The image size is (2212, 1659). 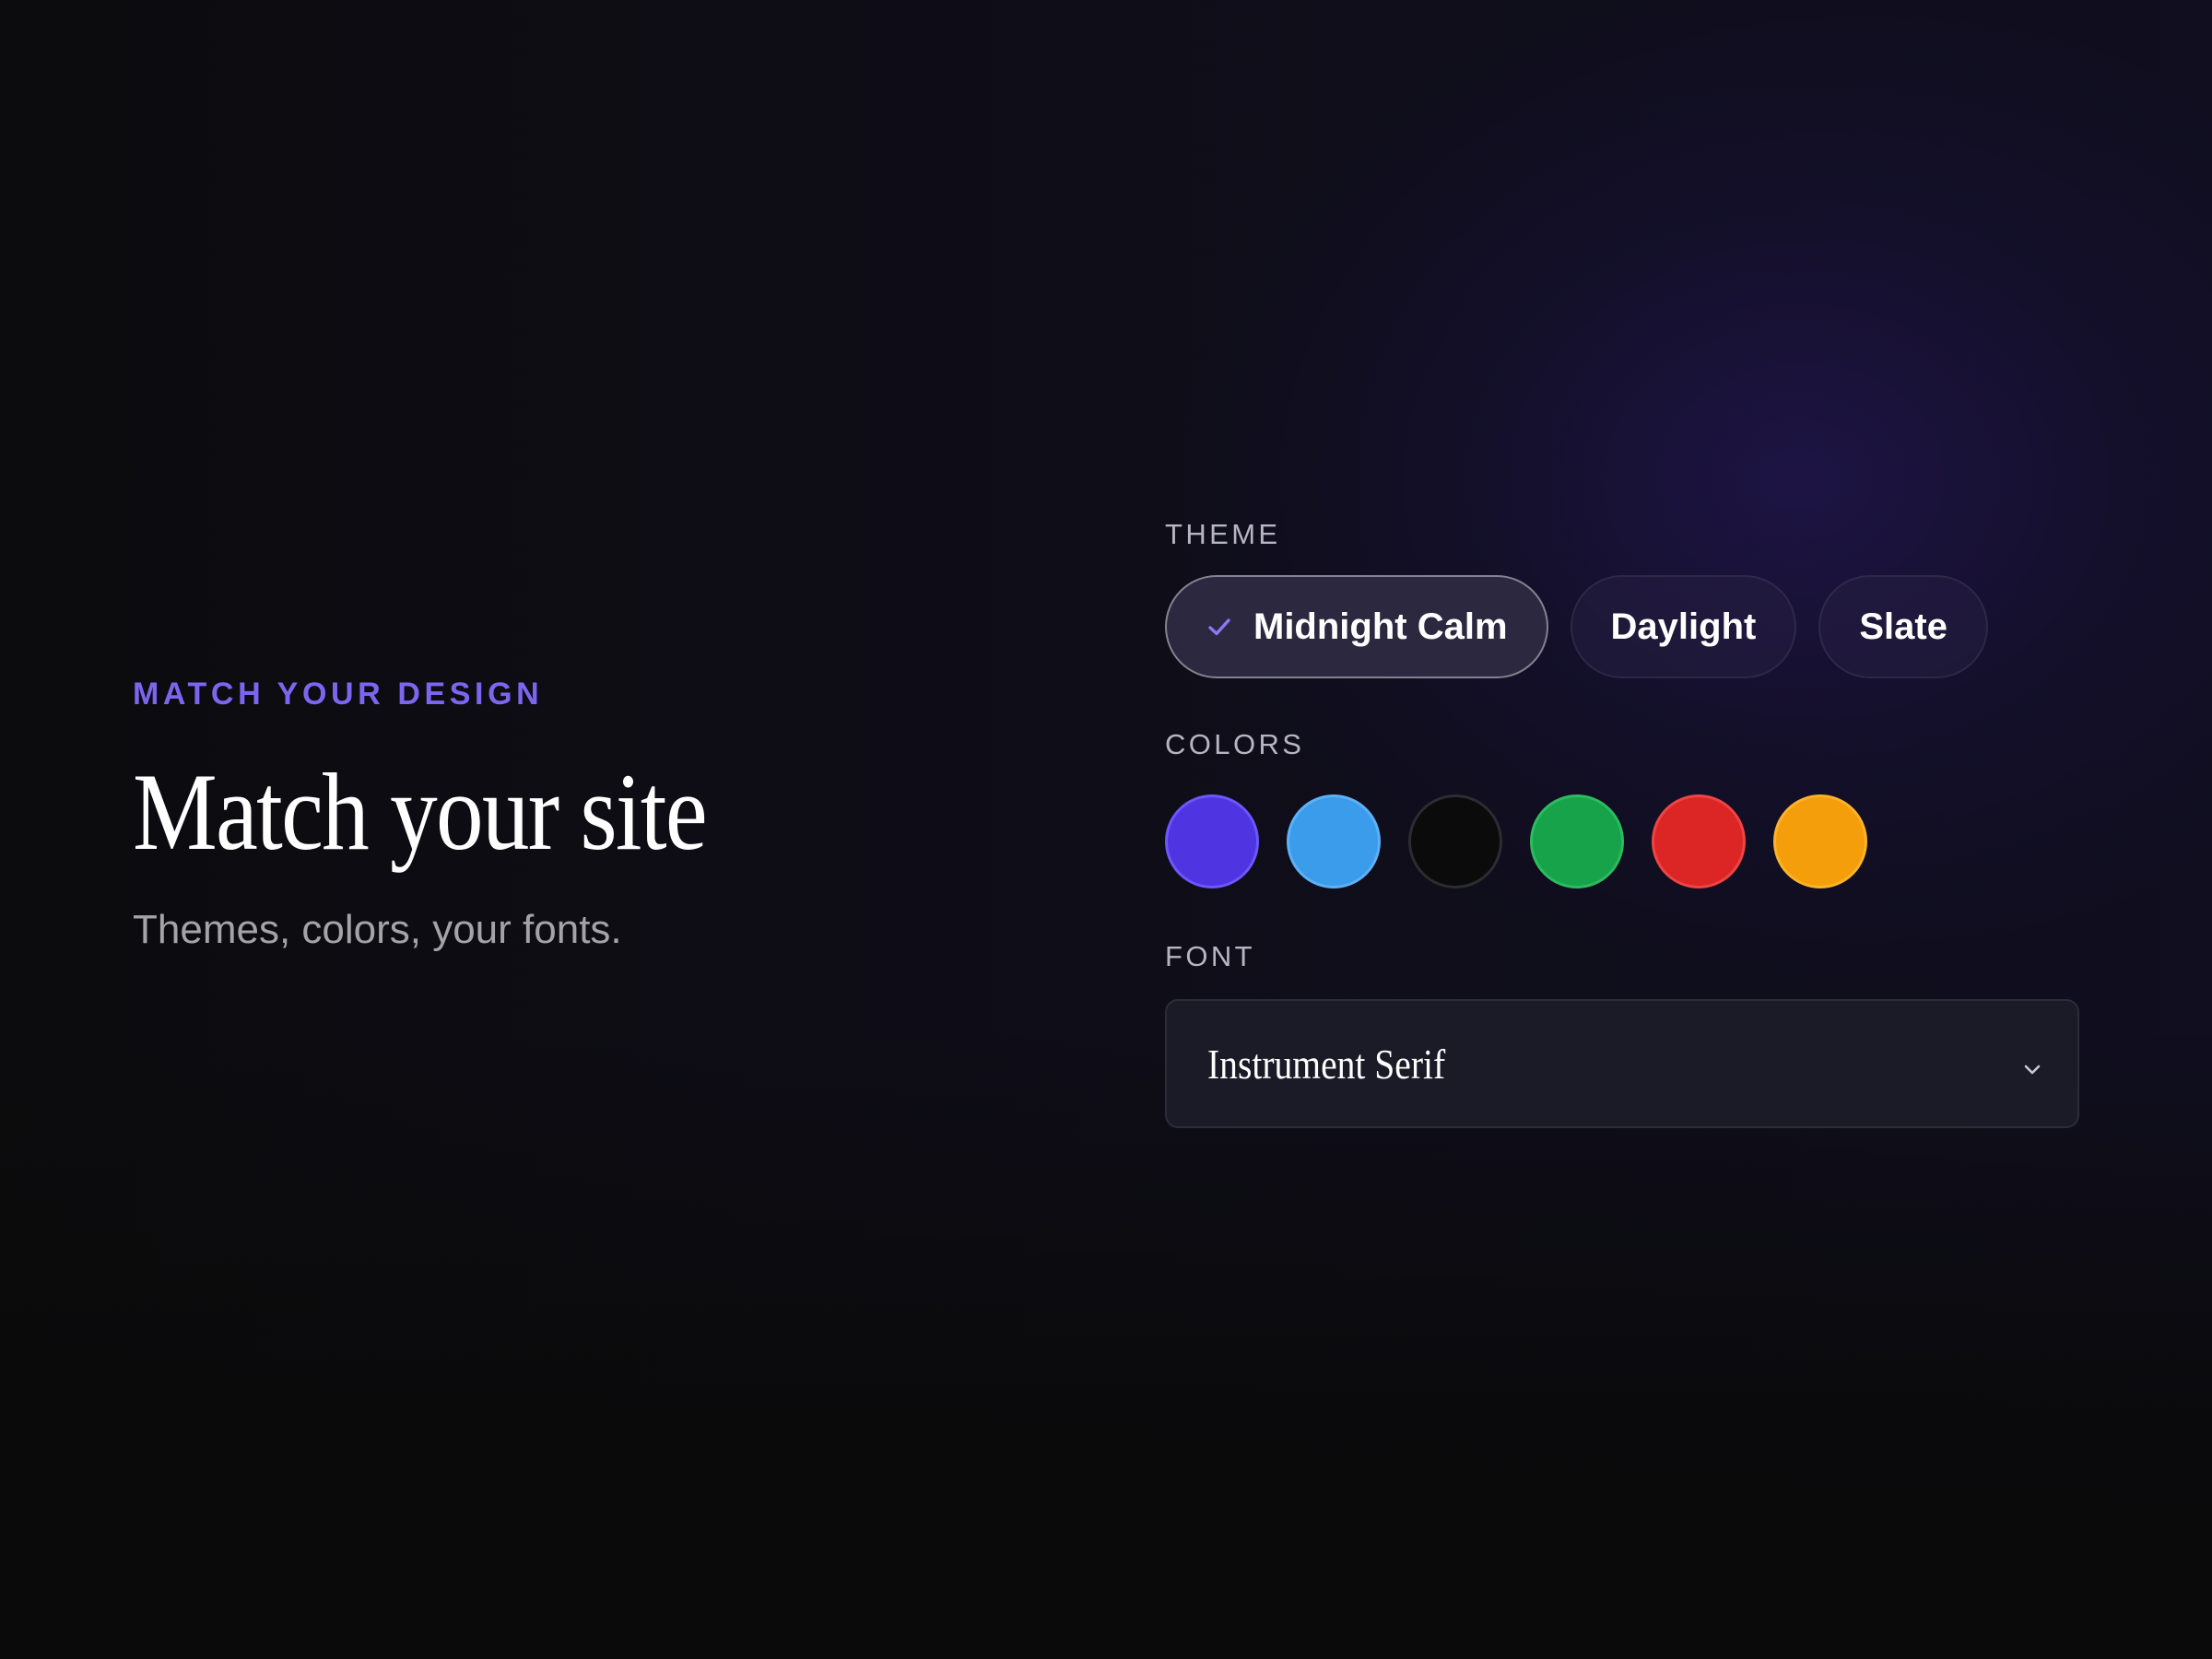 I want to click on theme-option-label: Slate, so click(x=1903, y=626).